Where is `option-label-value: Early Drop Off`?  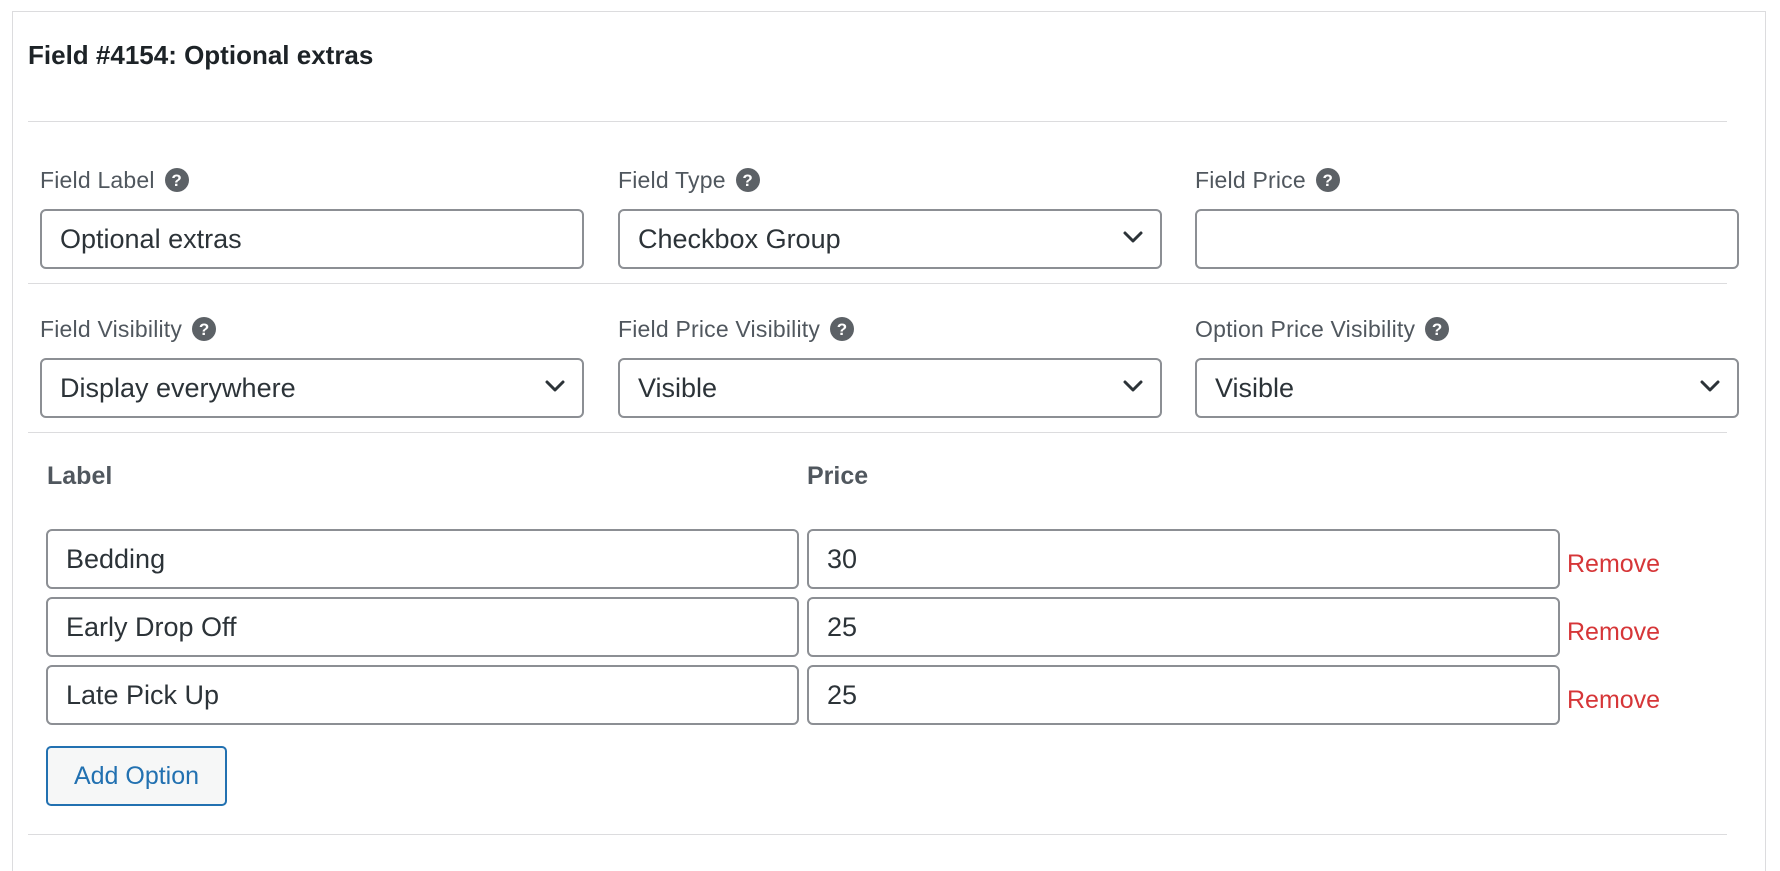
option-label-value: Early Drop Off is located at coordinates (151, 626).